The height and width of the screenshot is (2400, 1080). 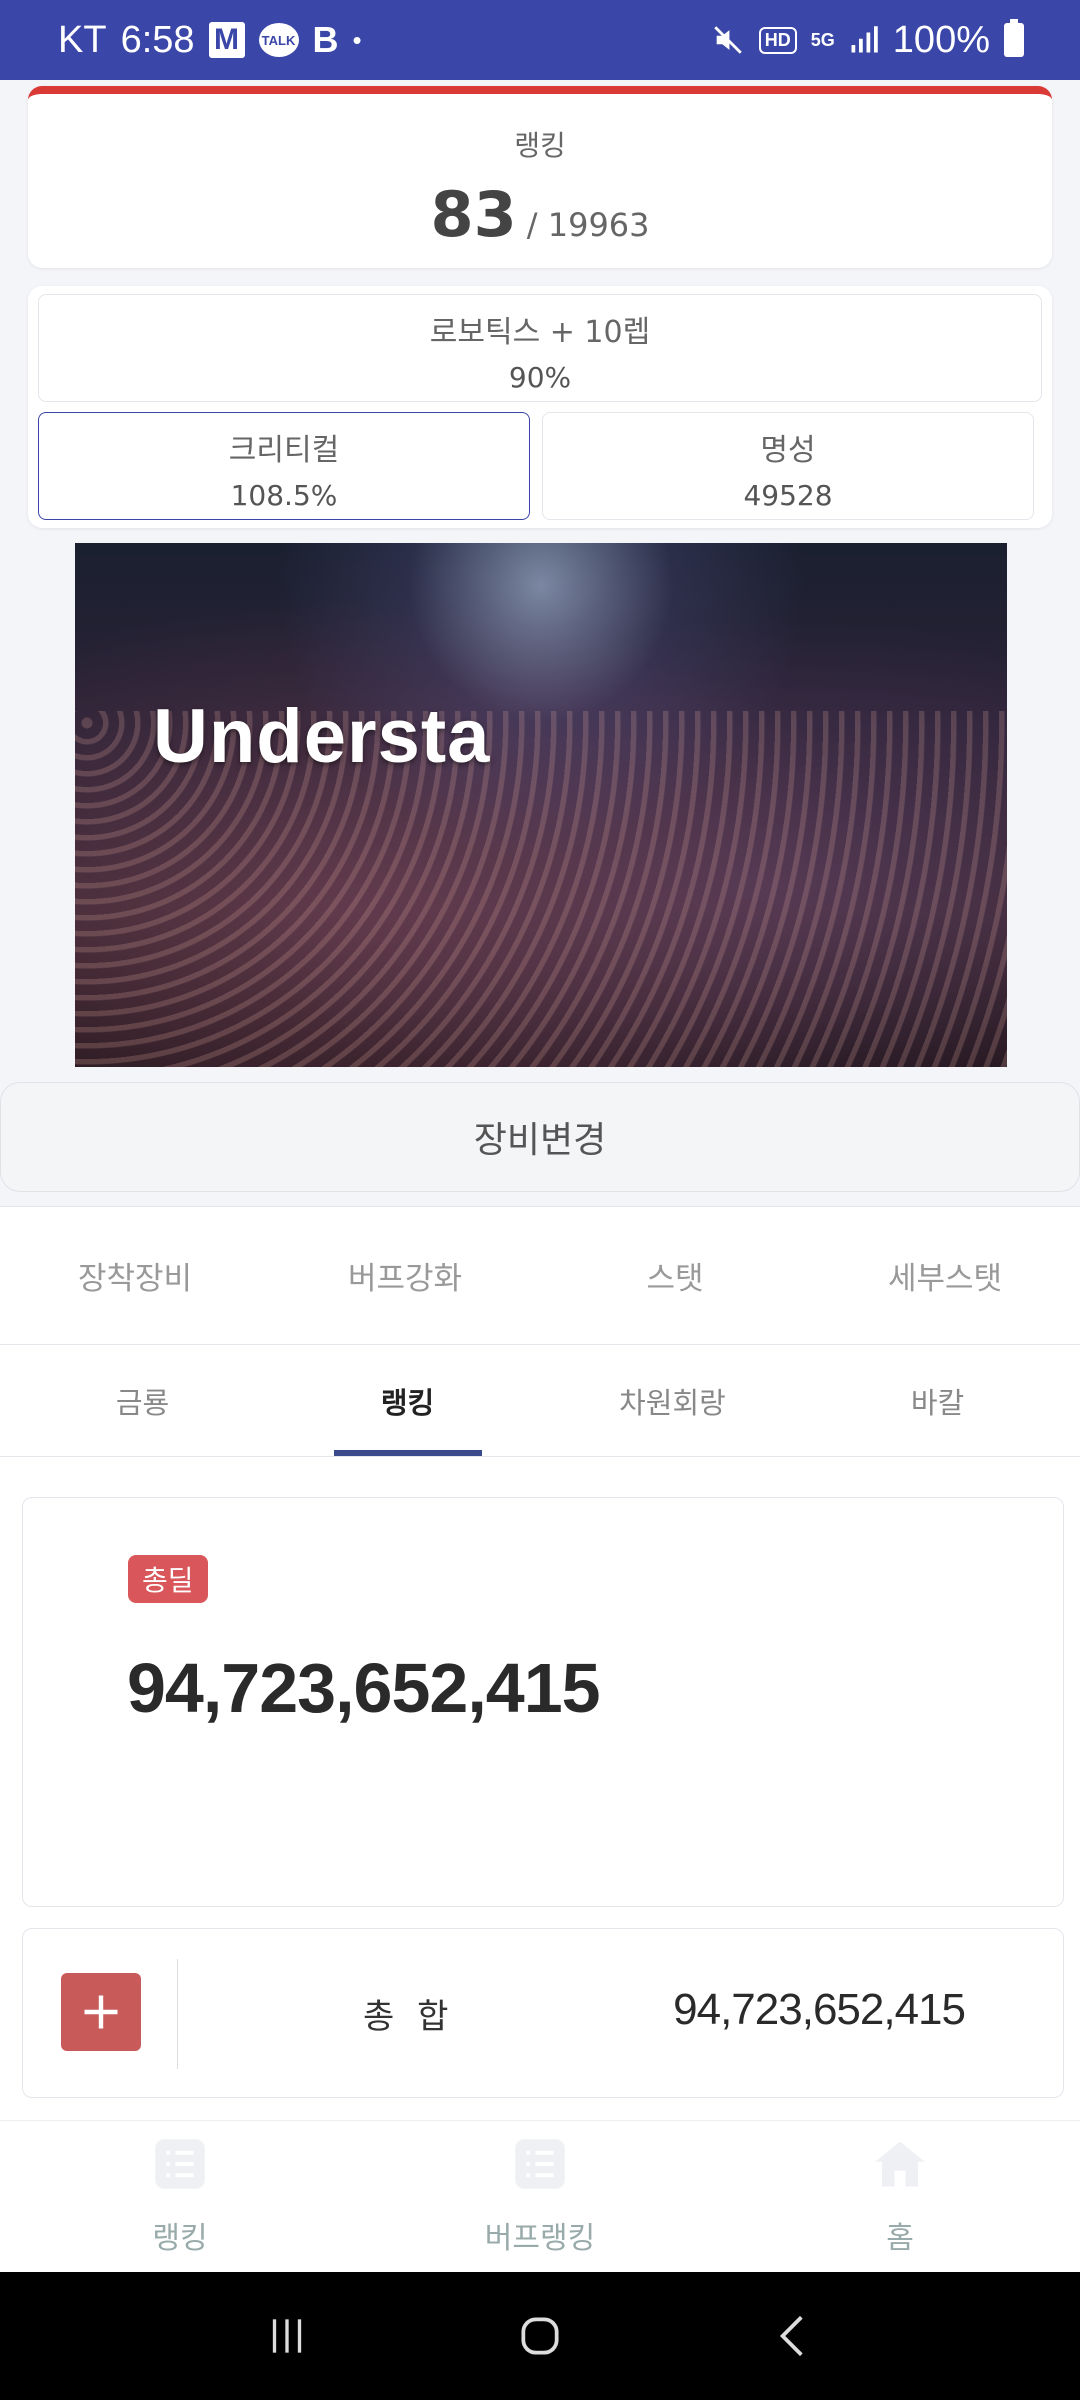 I want to click on kakaotalk-notification-icon: TALK, so click(x=278, y=40).